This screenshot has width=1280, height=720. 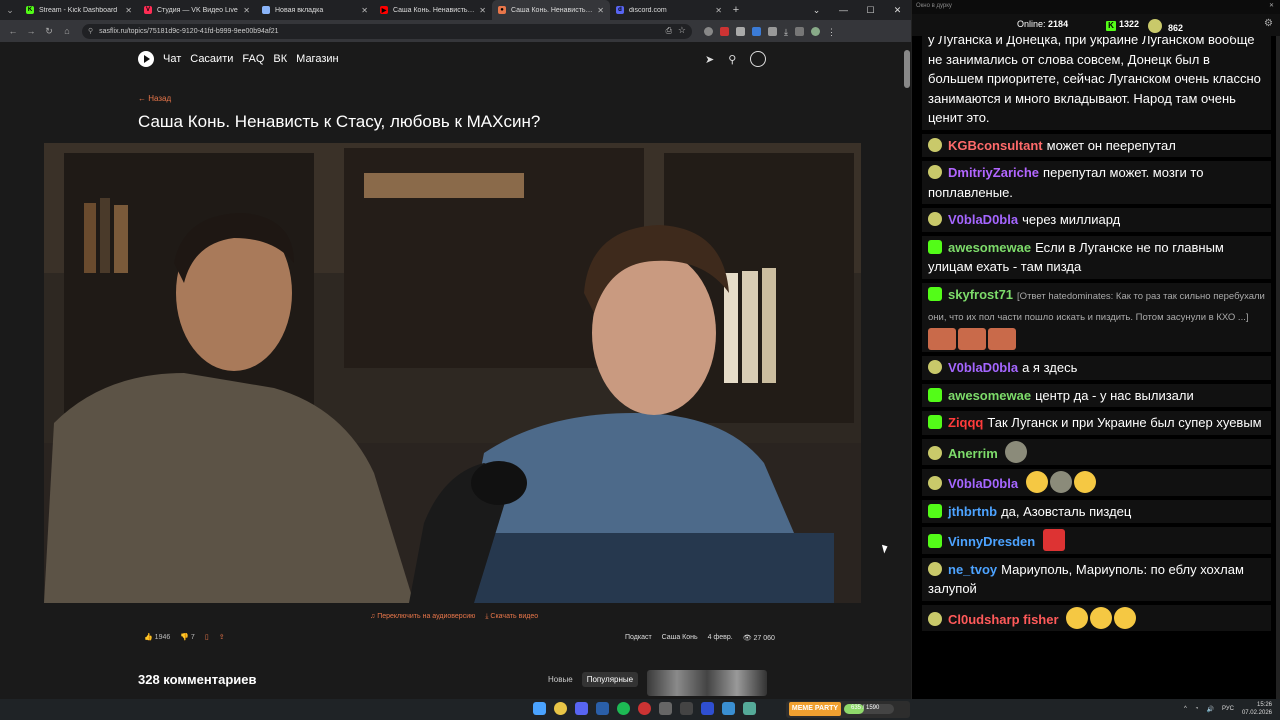 I want to click on logo-play-icon, so click(x=146, y=59).